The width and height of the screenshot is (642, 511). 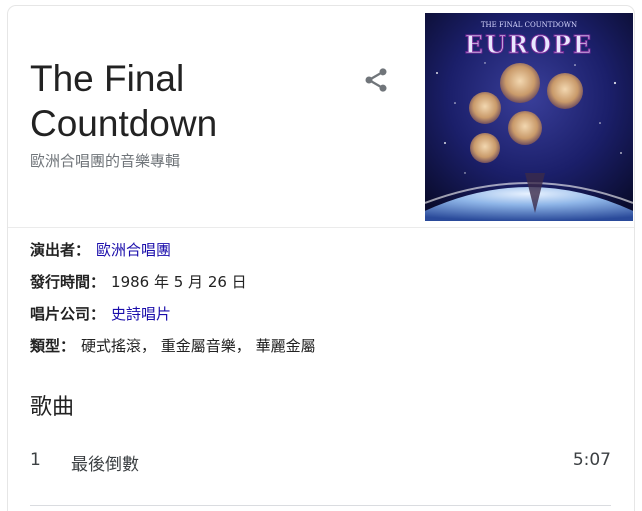 What do you see at coordinates (591, 460) in the screenshot?
I see `track-duration: 5:07` at bounding box center [591, 460].